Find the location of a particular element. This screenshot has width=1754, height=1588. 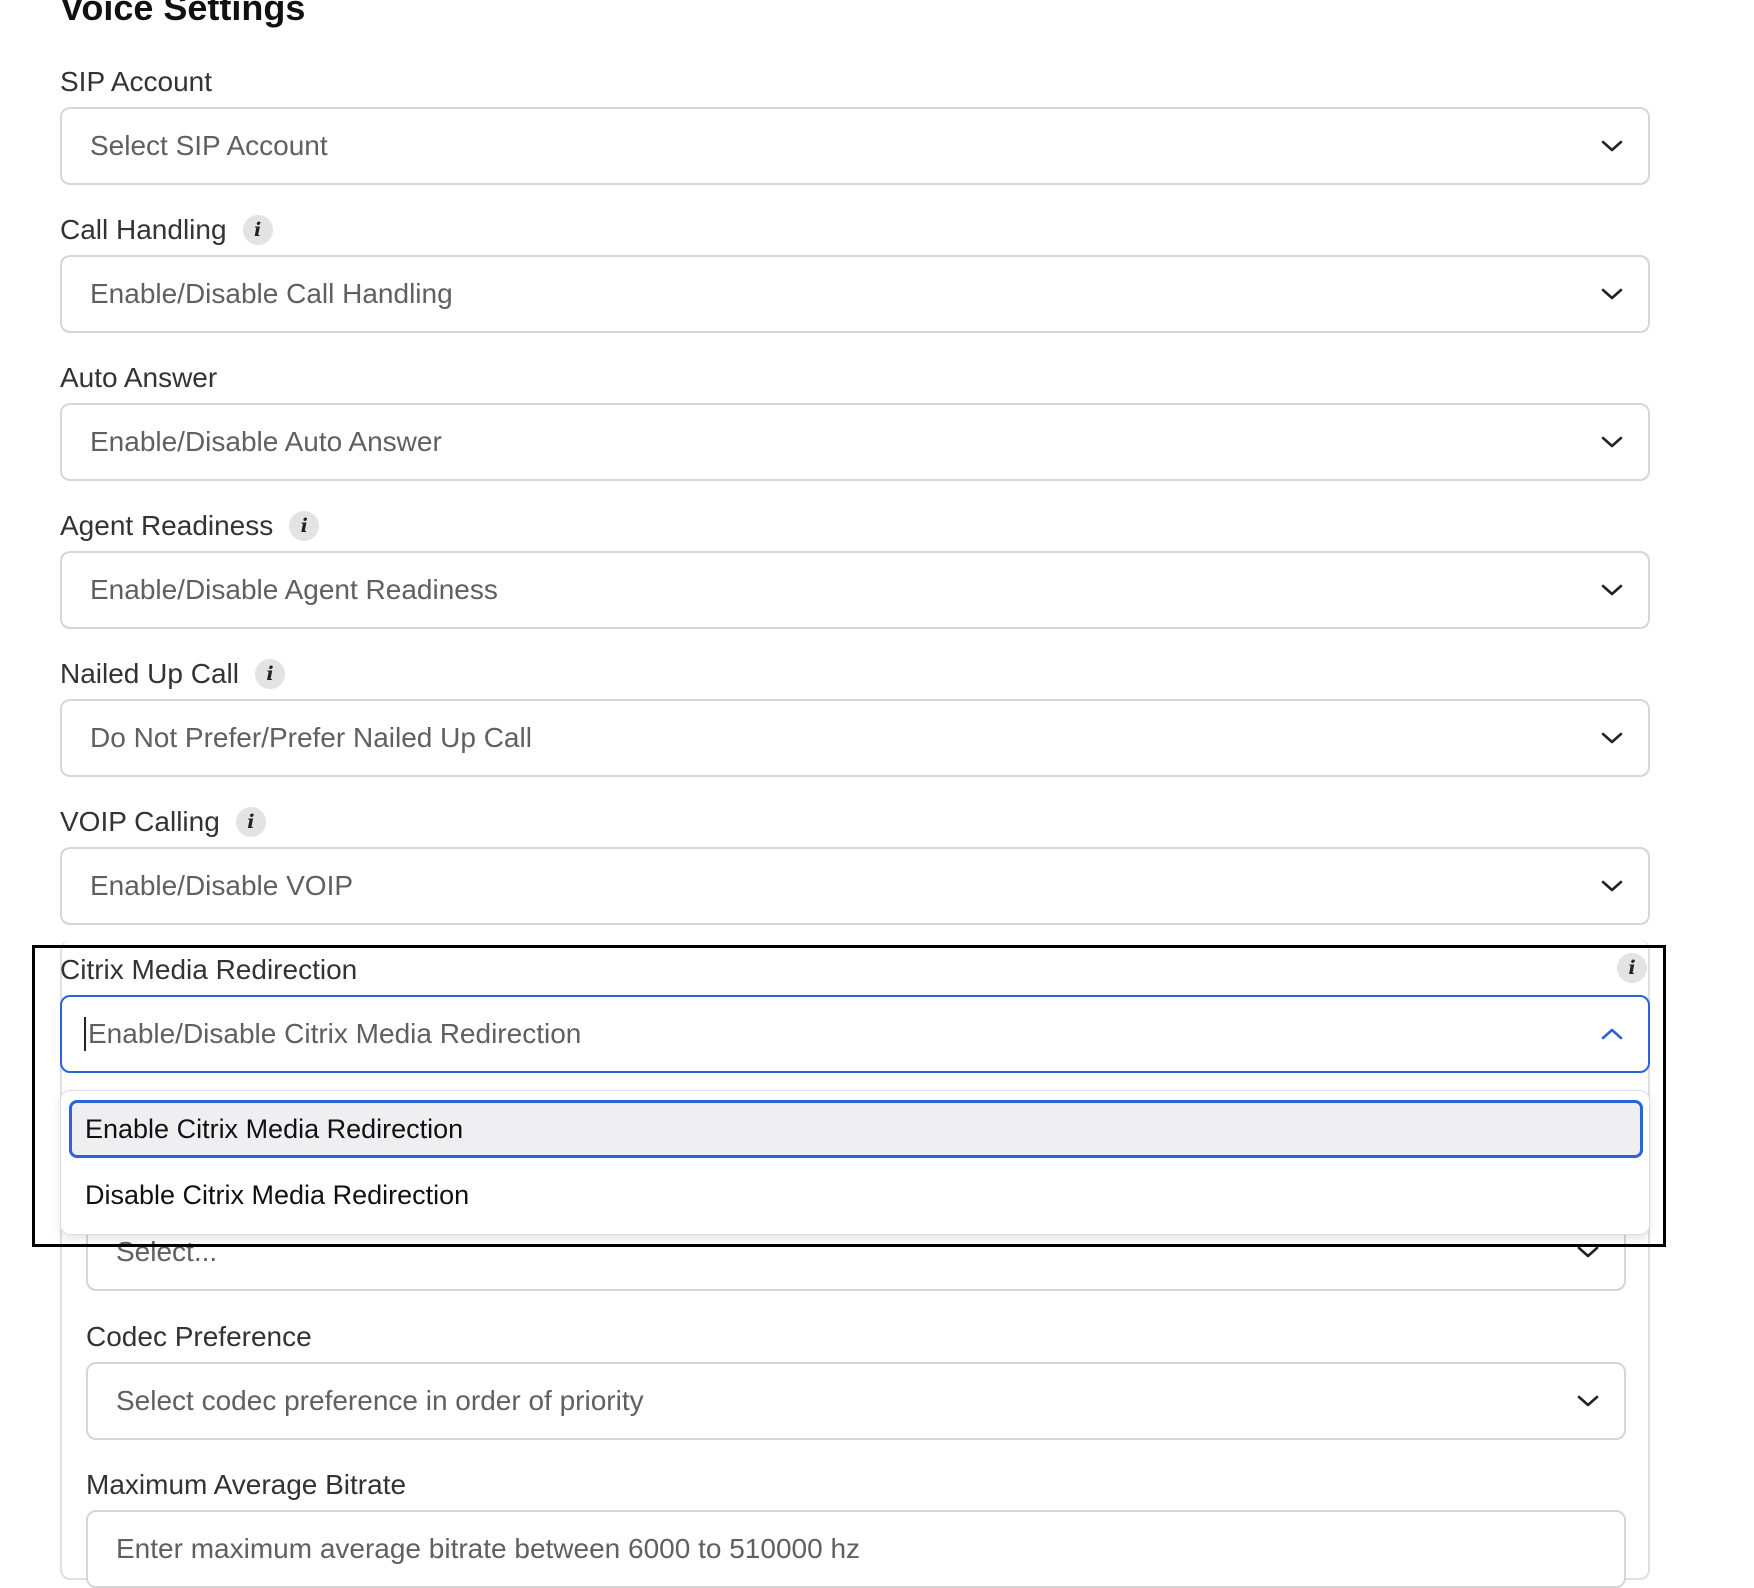

option-label: Enable Citrix Media Redirection is located at coordinates (274, 1128).